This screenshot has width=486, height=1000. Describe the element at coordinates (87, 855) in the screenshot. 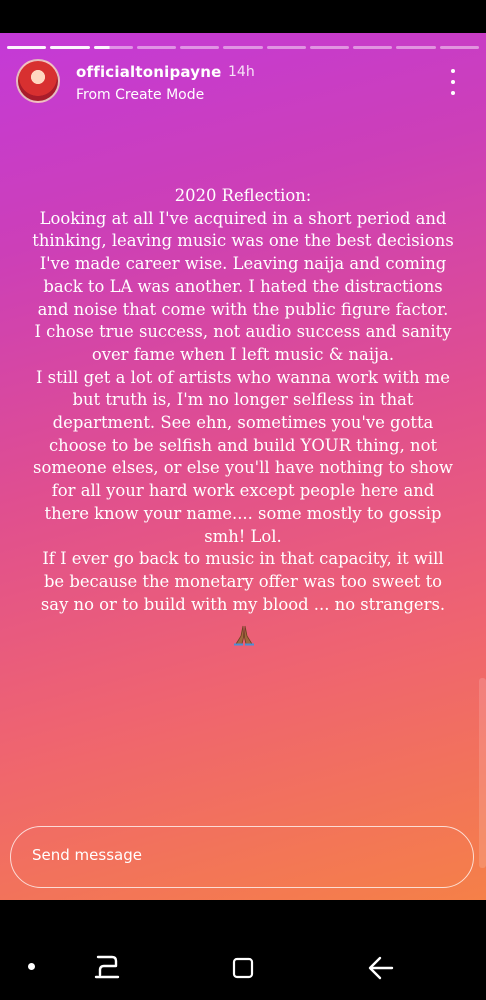

I see `send-message-placeholder: Send message` at that location.